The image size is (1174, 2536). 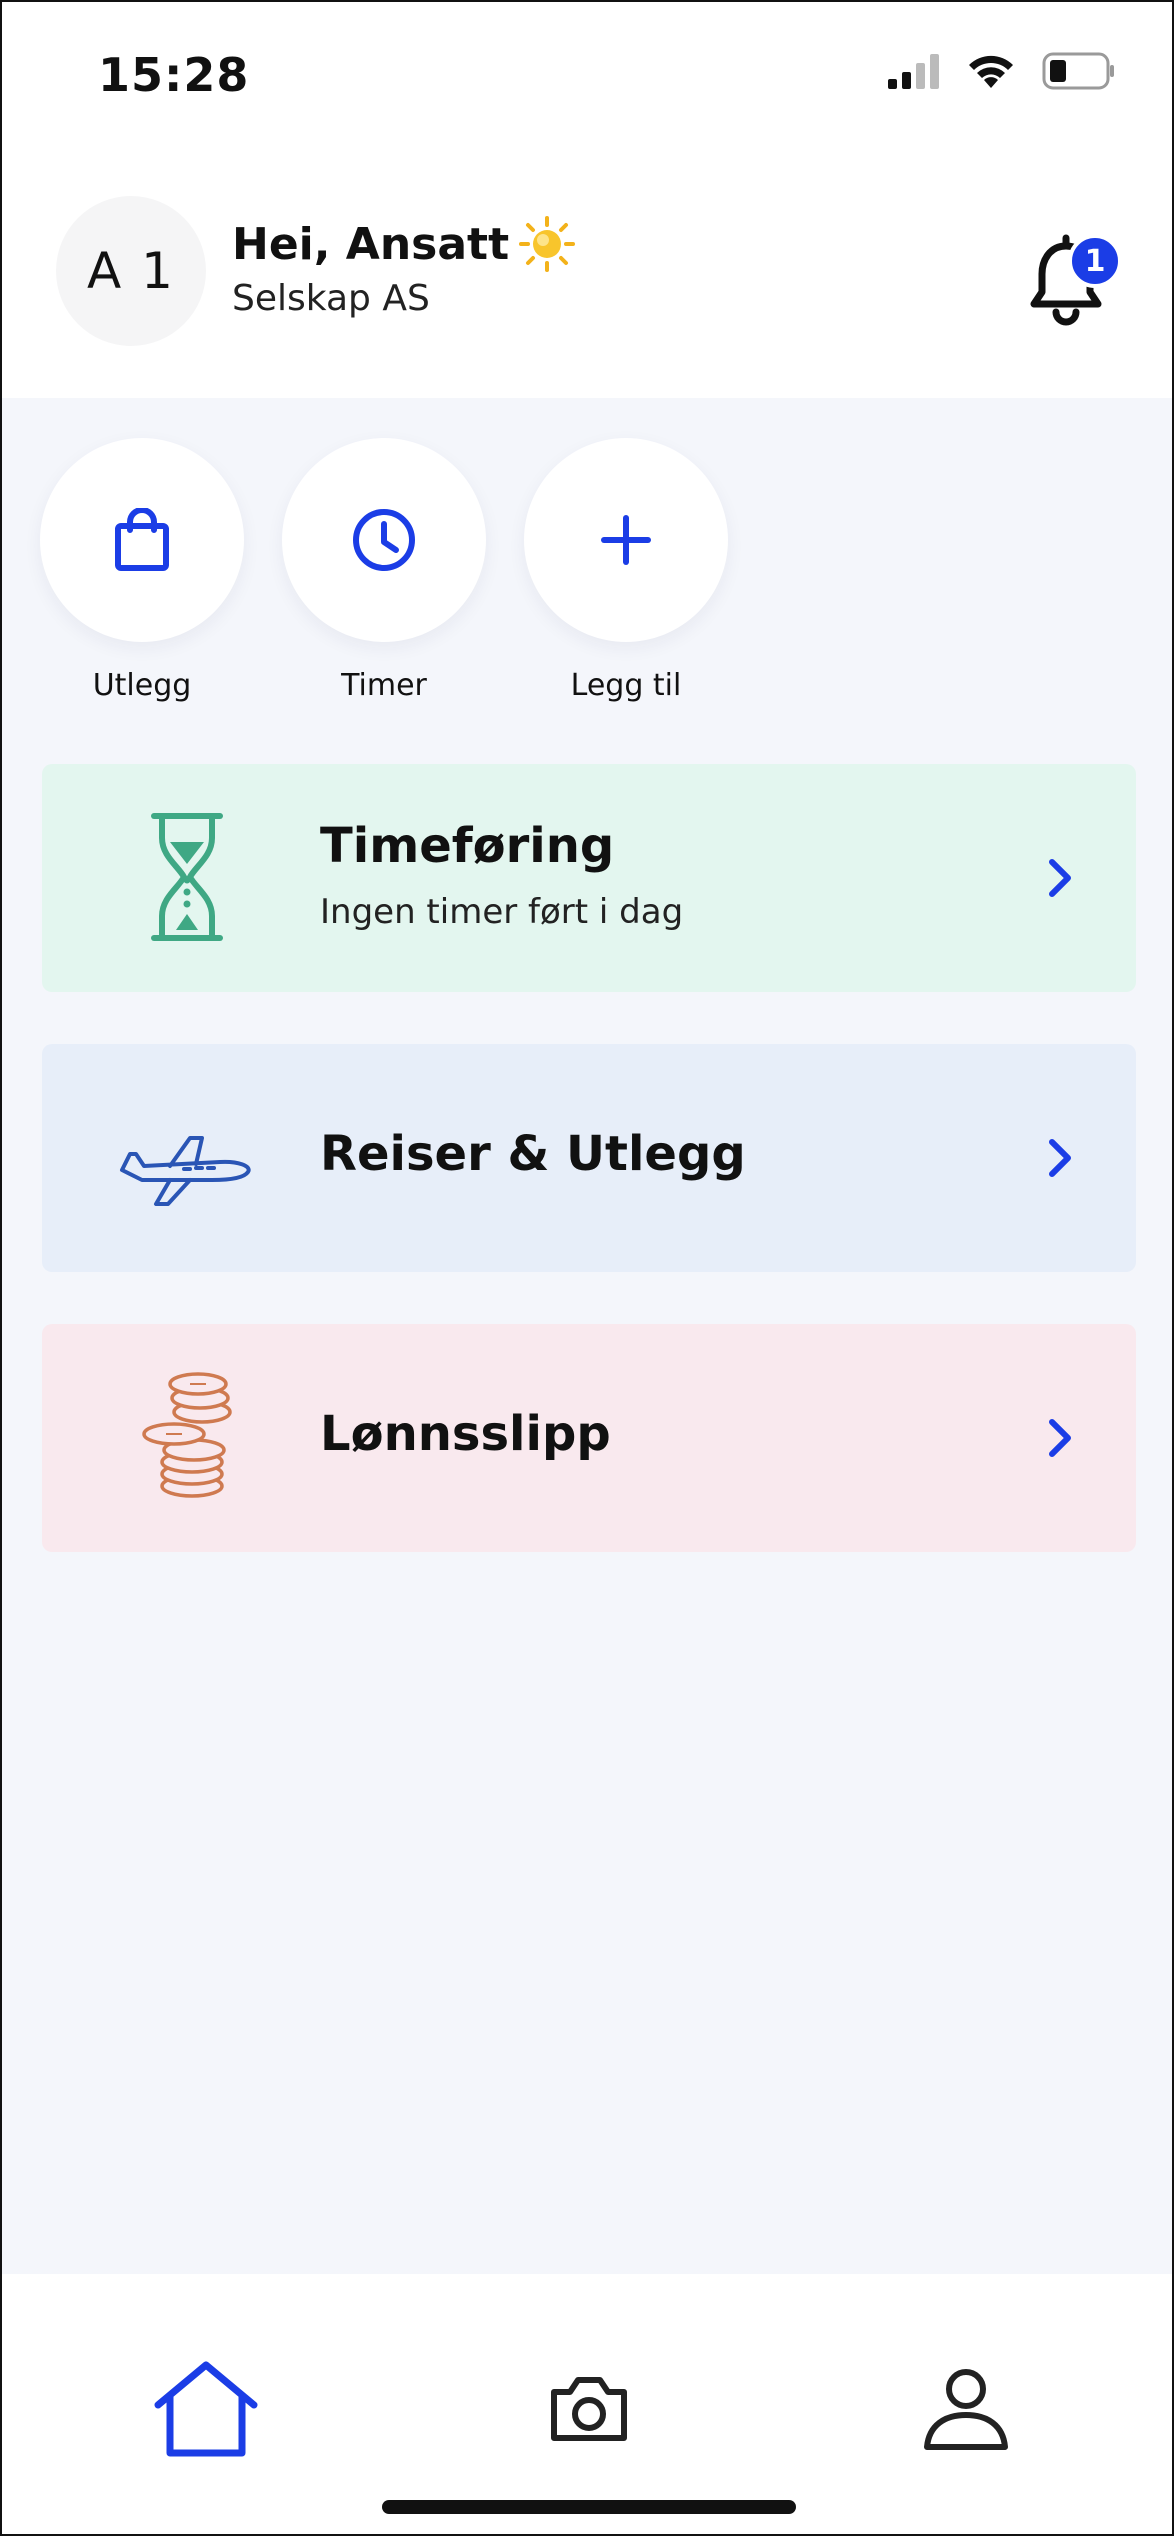 What do you see at coordinates (991, 71) in the screenshot?
I see `wifi-icon` at bounding box center [991, 71].